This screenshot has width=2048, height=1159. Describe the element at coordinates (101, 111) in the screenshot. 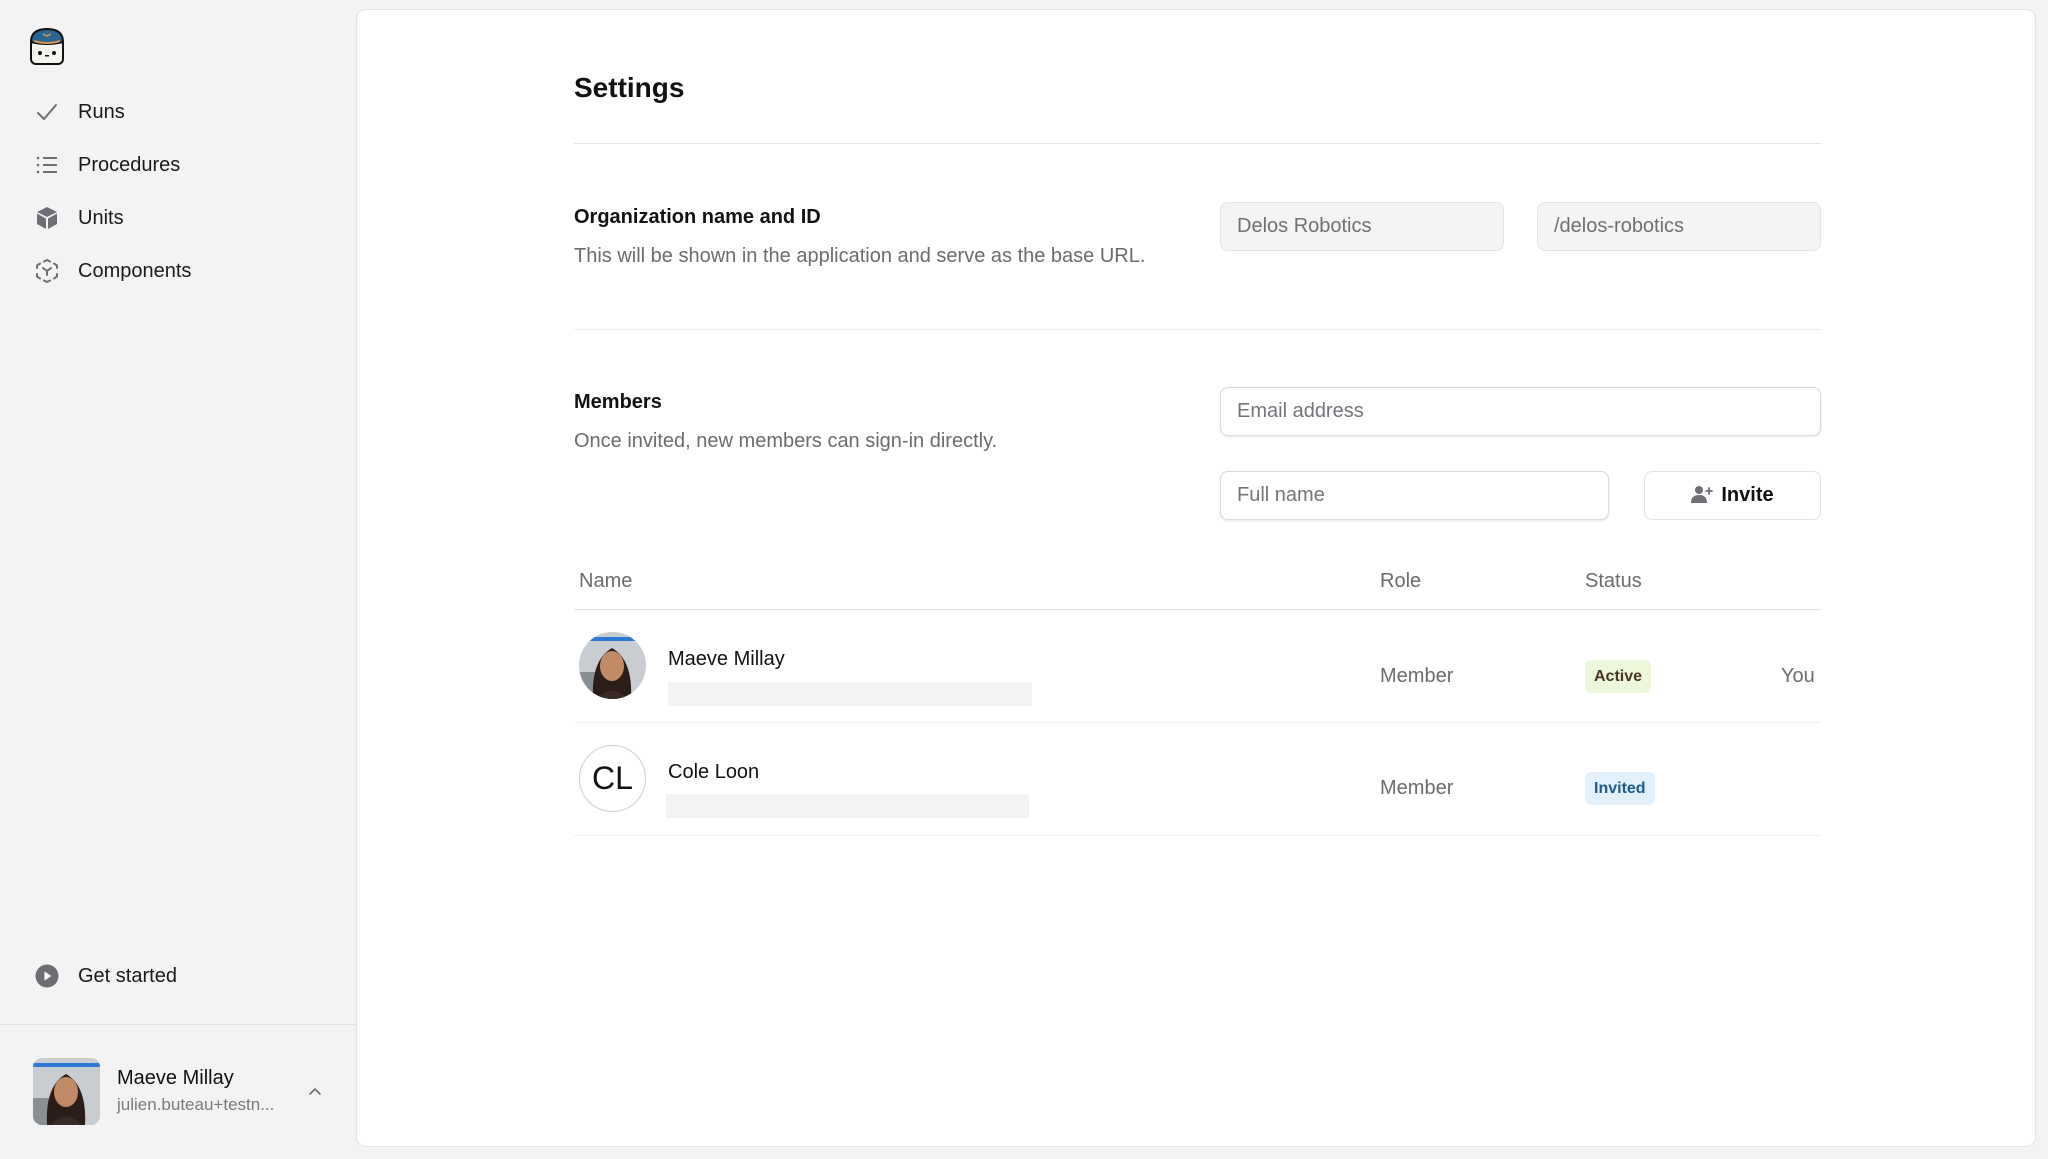

I see `sidebar-item-label: Runs` at that location.